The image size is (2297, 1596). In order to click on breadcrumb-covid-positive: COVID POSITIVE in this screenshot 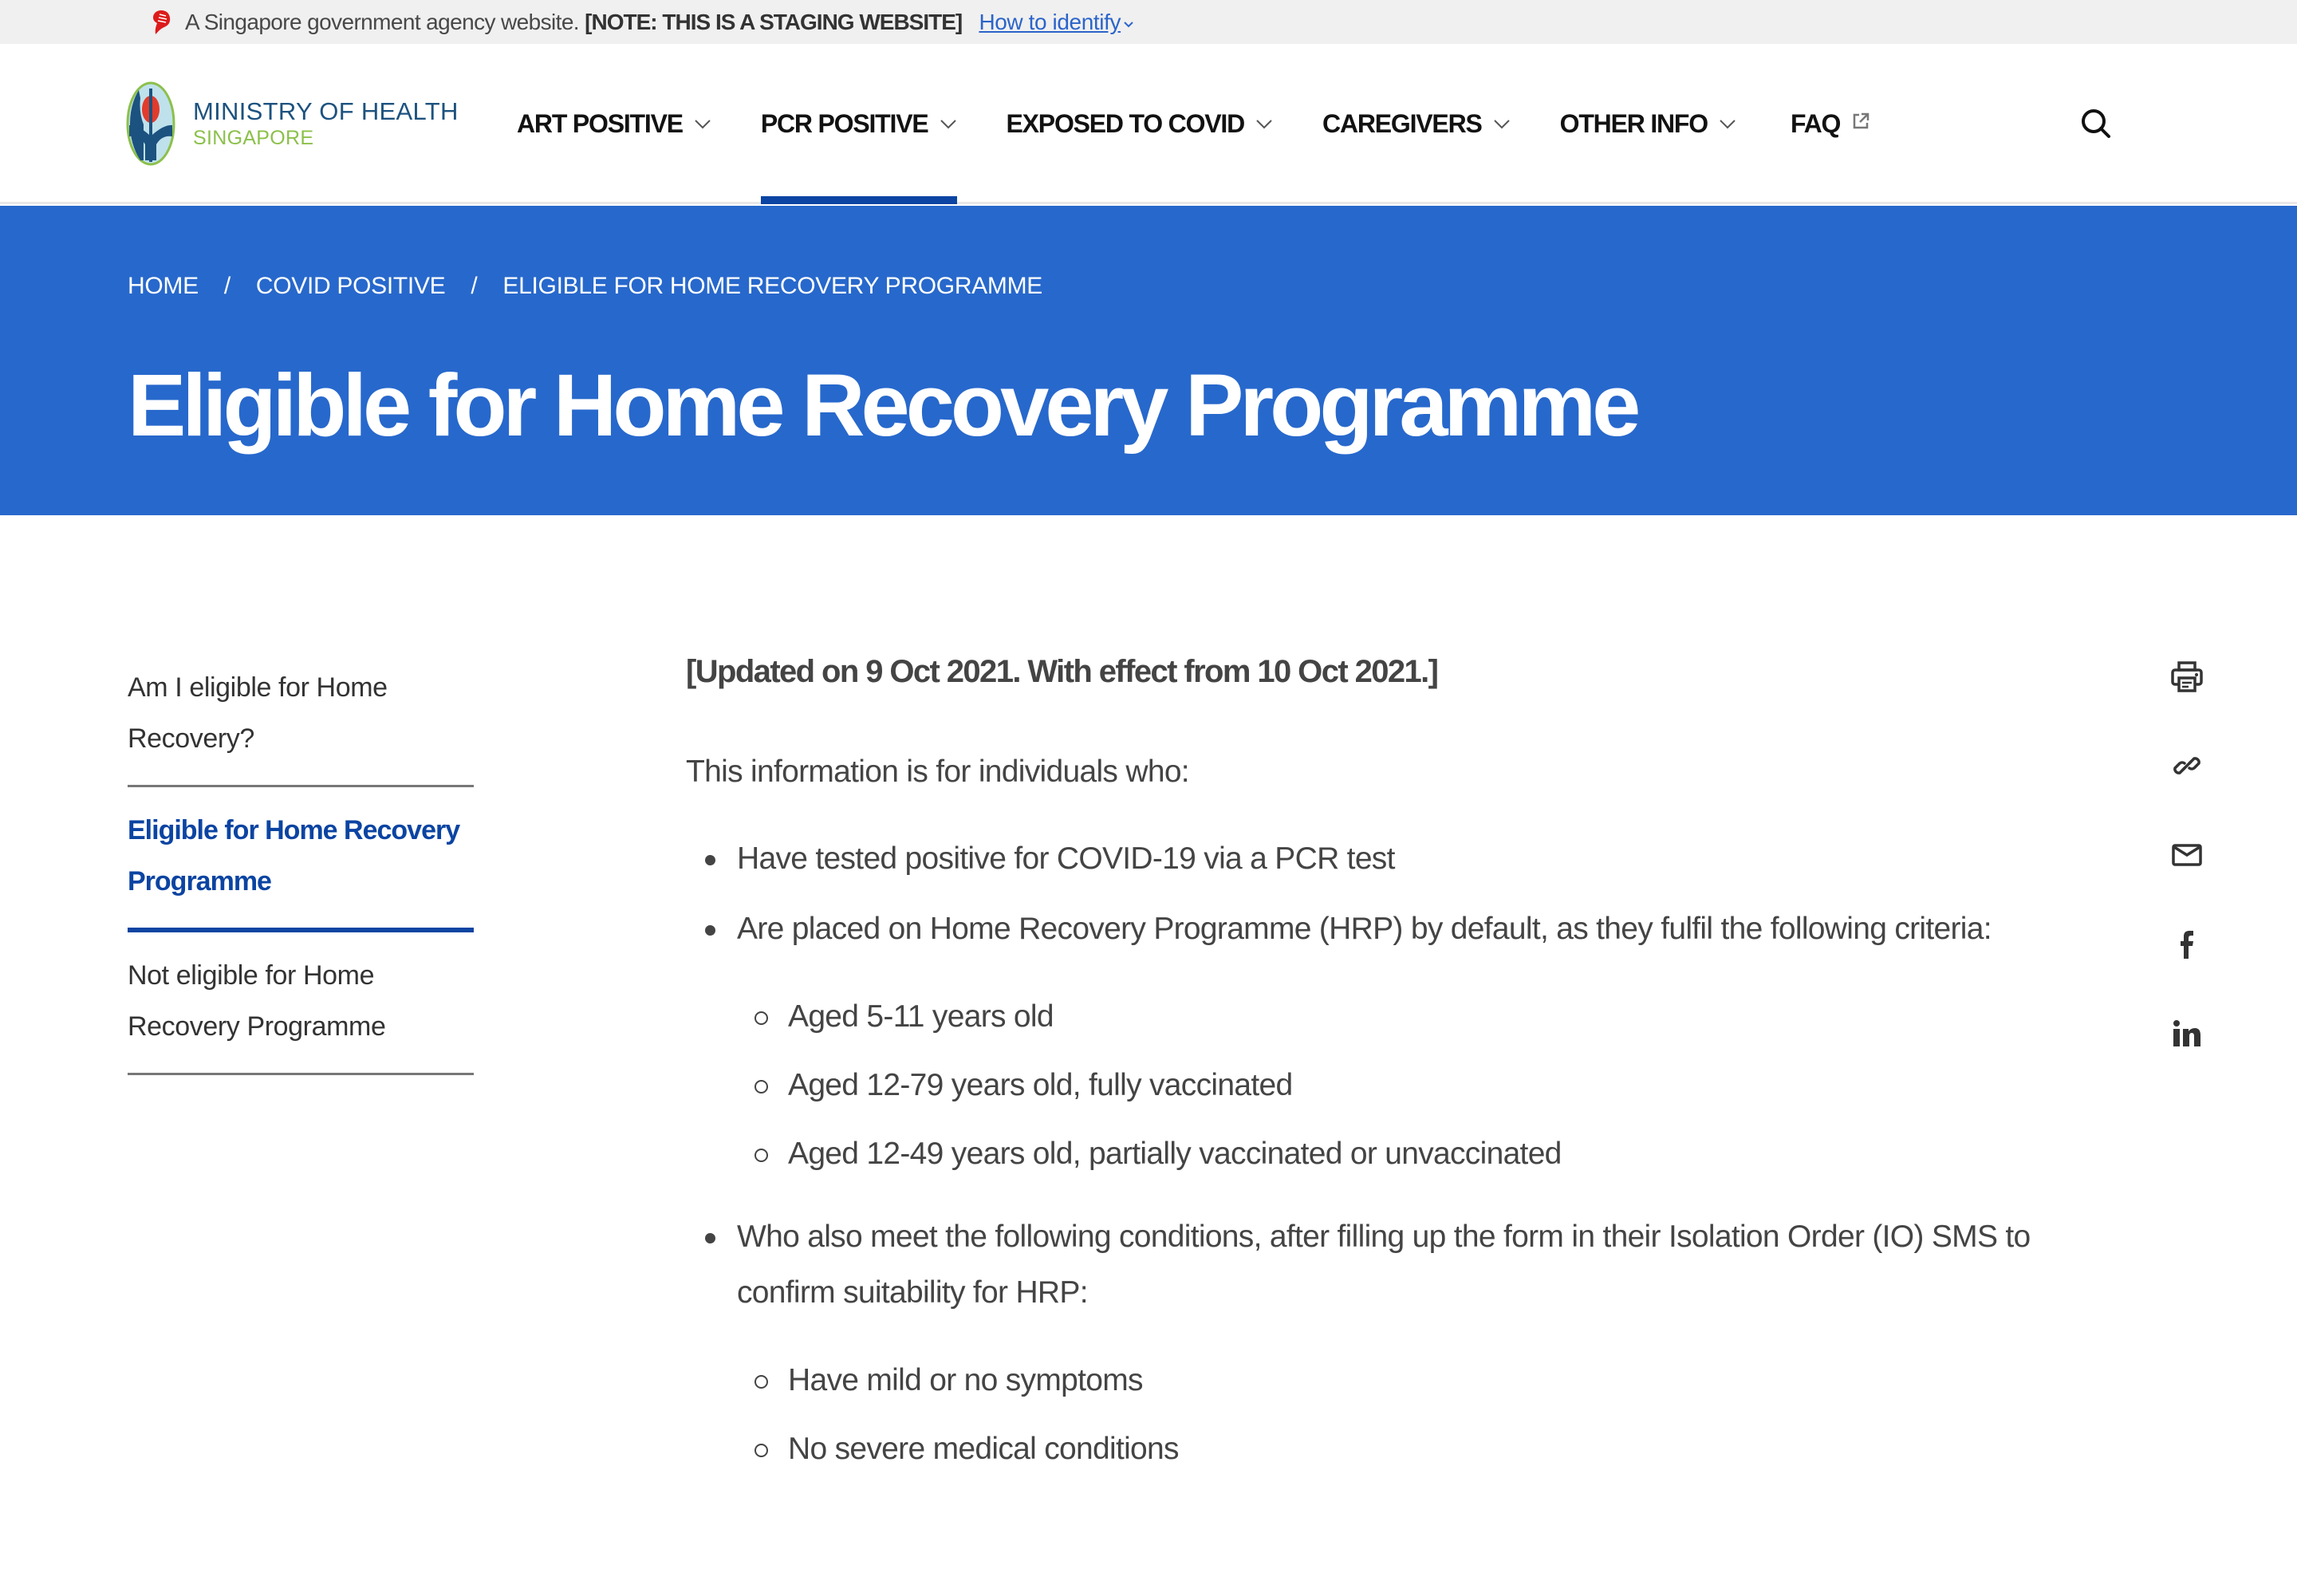, I will do `click(351, 286)`.